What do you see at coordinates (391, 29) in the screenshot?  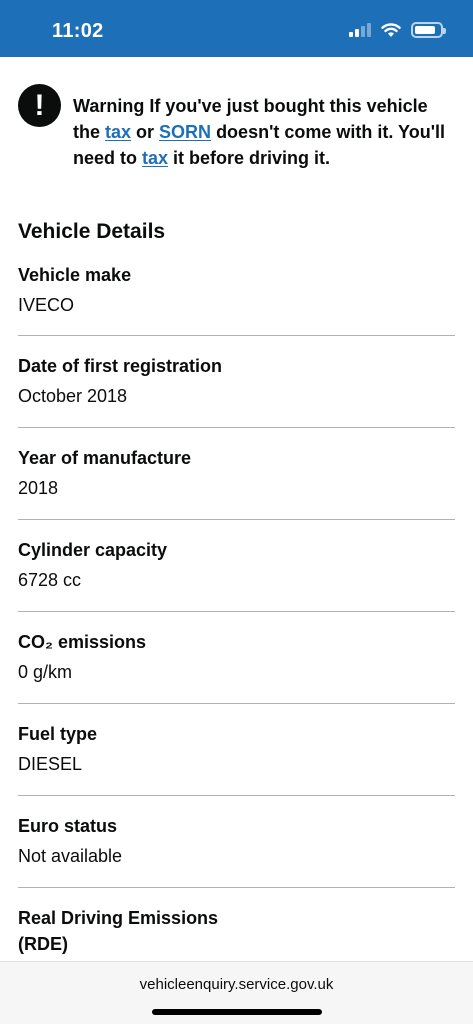 I see `wifi-icon` at bounding box center [391, 29].